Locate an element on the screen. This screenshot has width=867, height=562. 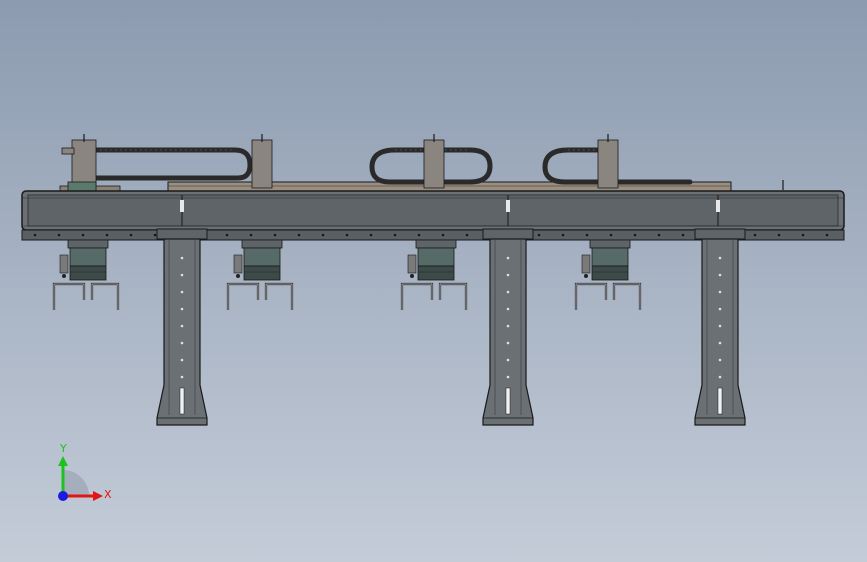
y-axis-arrowhead is located at coordinates (63, 461).